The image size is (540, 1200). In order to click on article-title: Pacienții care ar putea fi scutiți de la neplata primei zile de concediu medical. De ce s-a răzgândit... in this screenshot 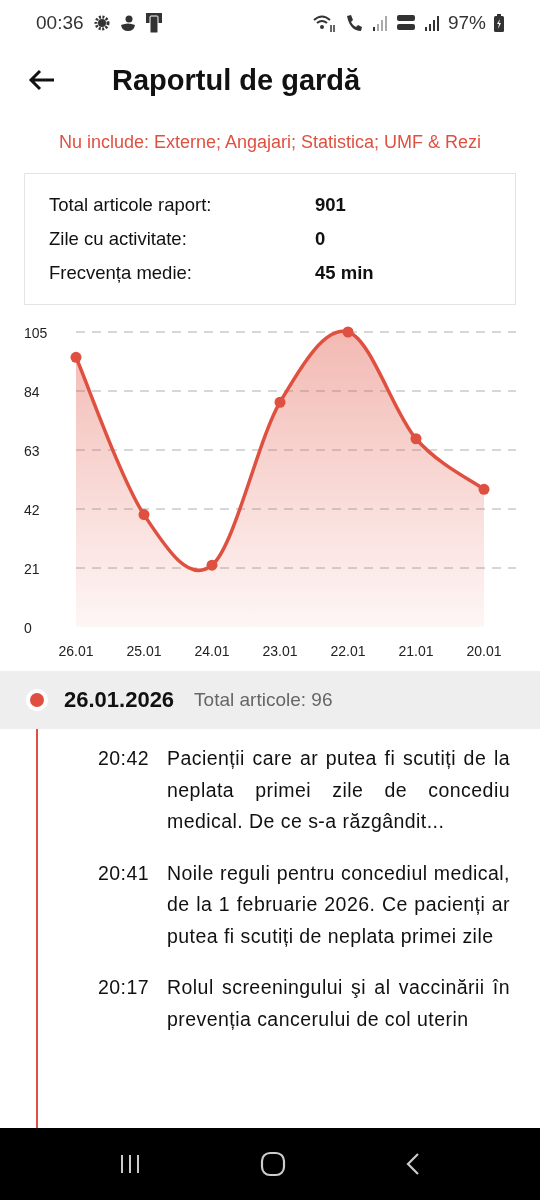, I will do `click(338, 790)`.